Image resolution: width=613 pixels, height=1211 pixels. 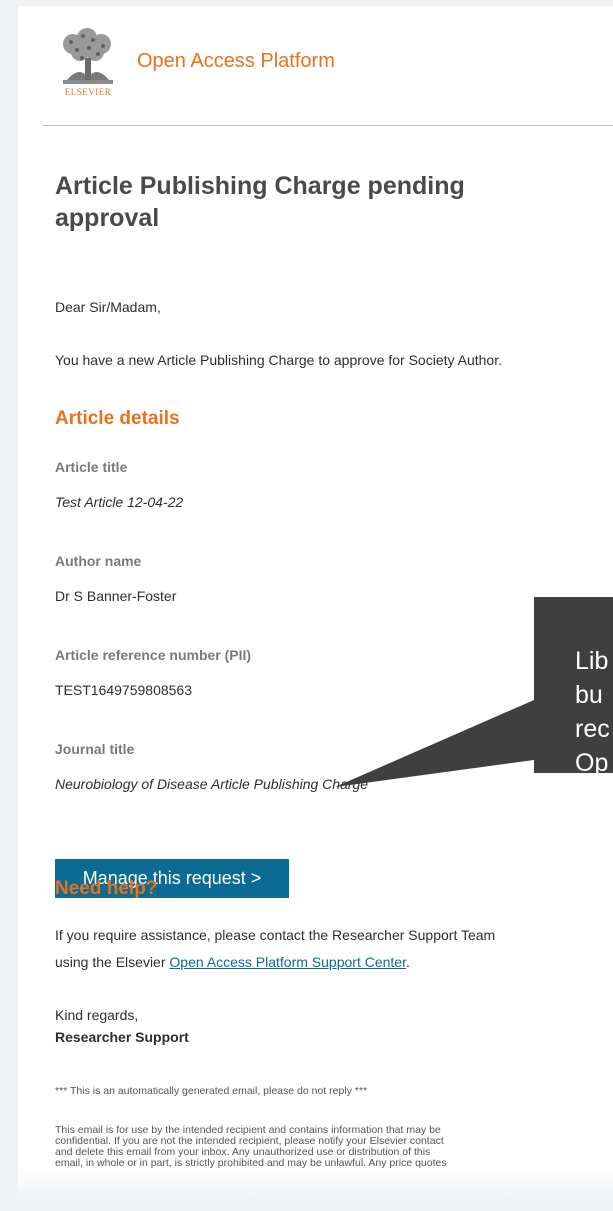 What do you see at coordinates (306, 1190) in the screenshot?
I see `bottom-fade` at bounding box center [306, 1190].